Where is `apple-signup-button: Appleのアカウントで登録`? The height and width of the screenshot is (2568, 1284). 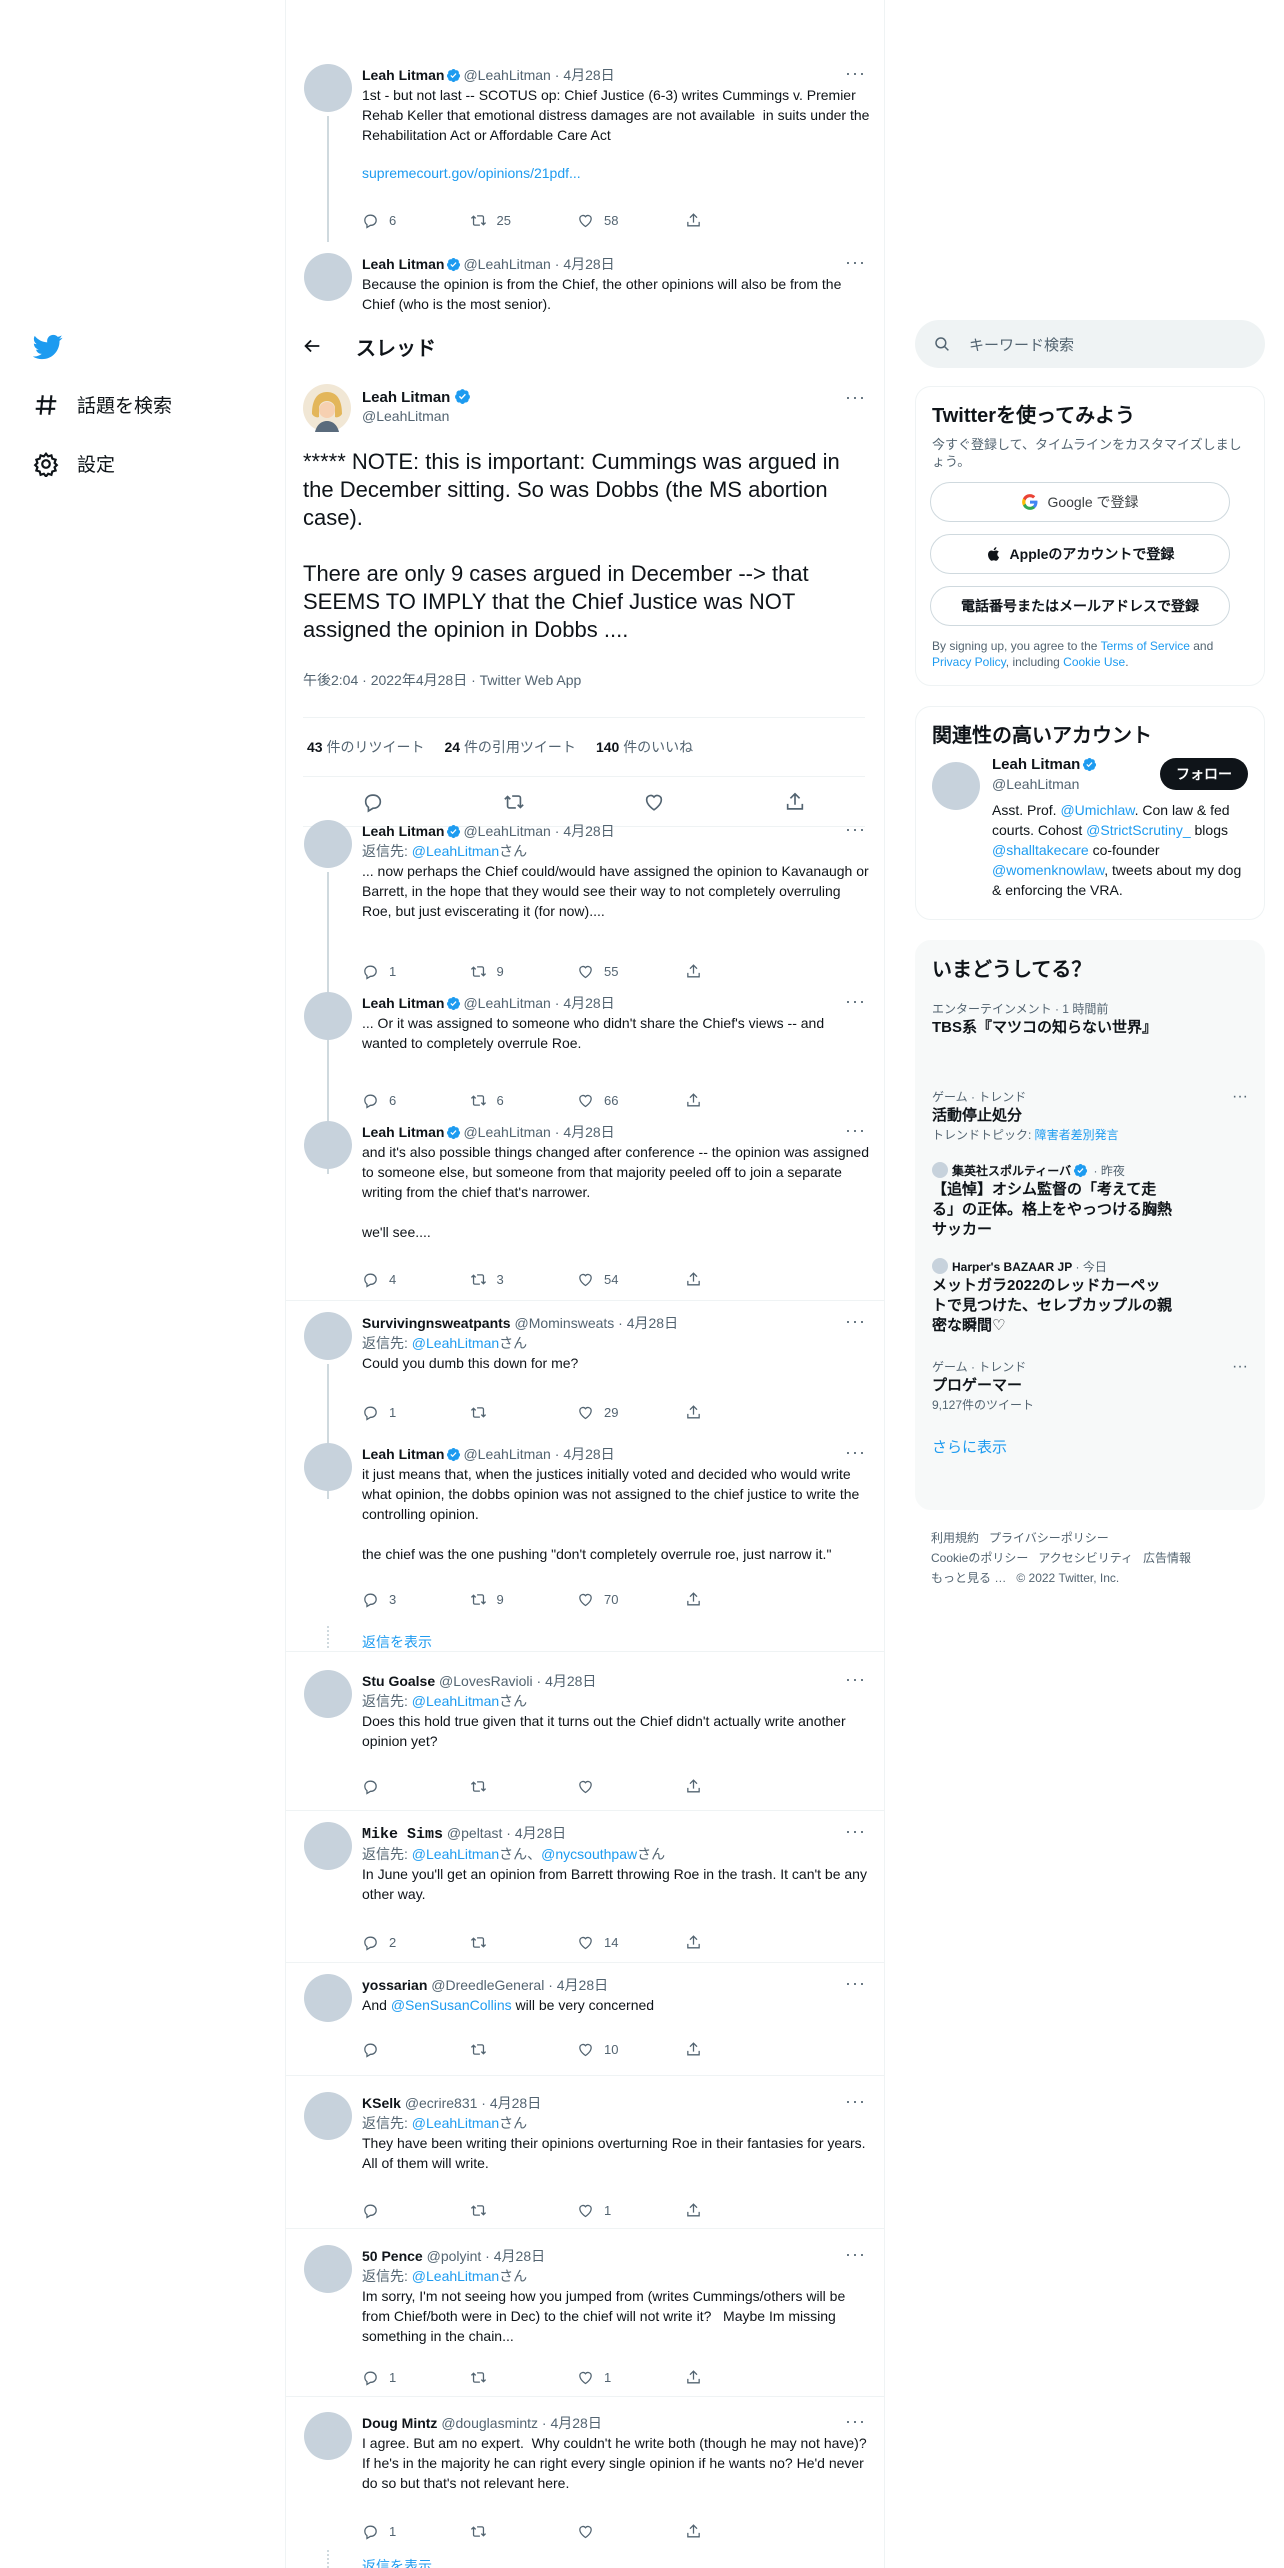
apple-signup-button: Appleのアカウントで登録 is located at coordinates (1080, 554).